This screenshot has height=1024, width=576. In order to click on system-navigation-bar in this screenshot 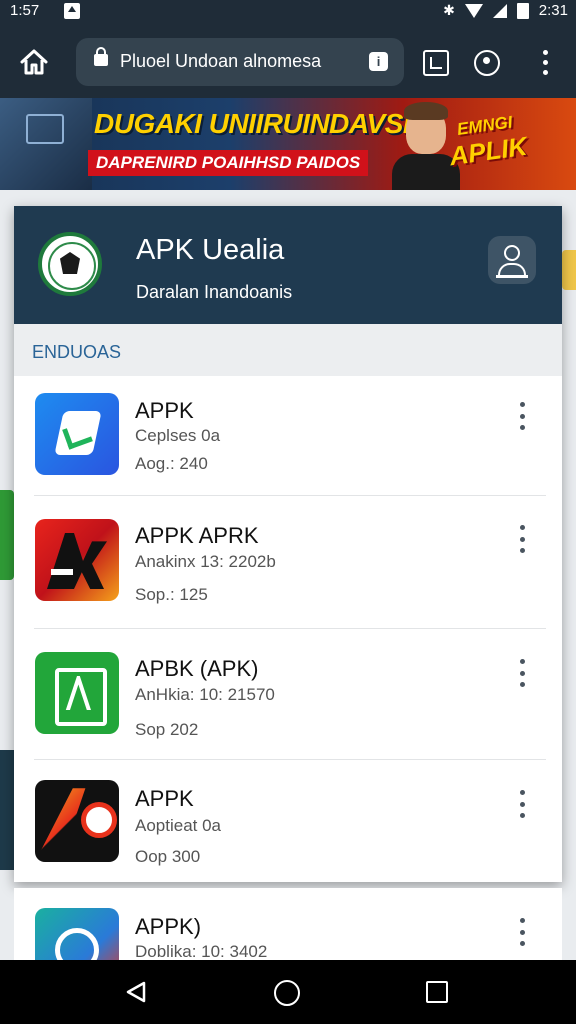, I will do `click(288, 992)`.